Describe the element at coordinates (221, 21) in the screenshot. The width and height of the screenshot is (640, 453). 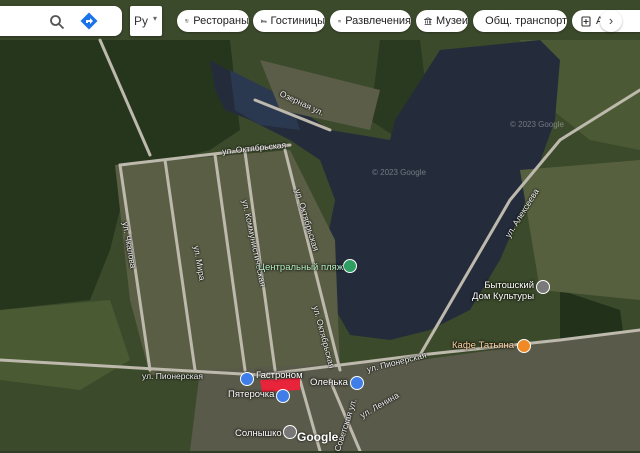
I see `chip-label: Рестораны` at that location.